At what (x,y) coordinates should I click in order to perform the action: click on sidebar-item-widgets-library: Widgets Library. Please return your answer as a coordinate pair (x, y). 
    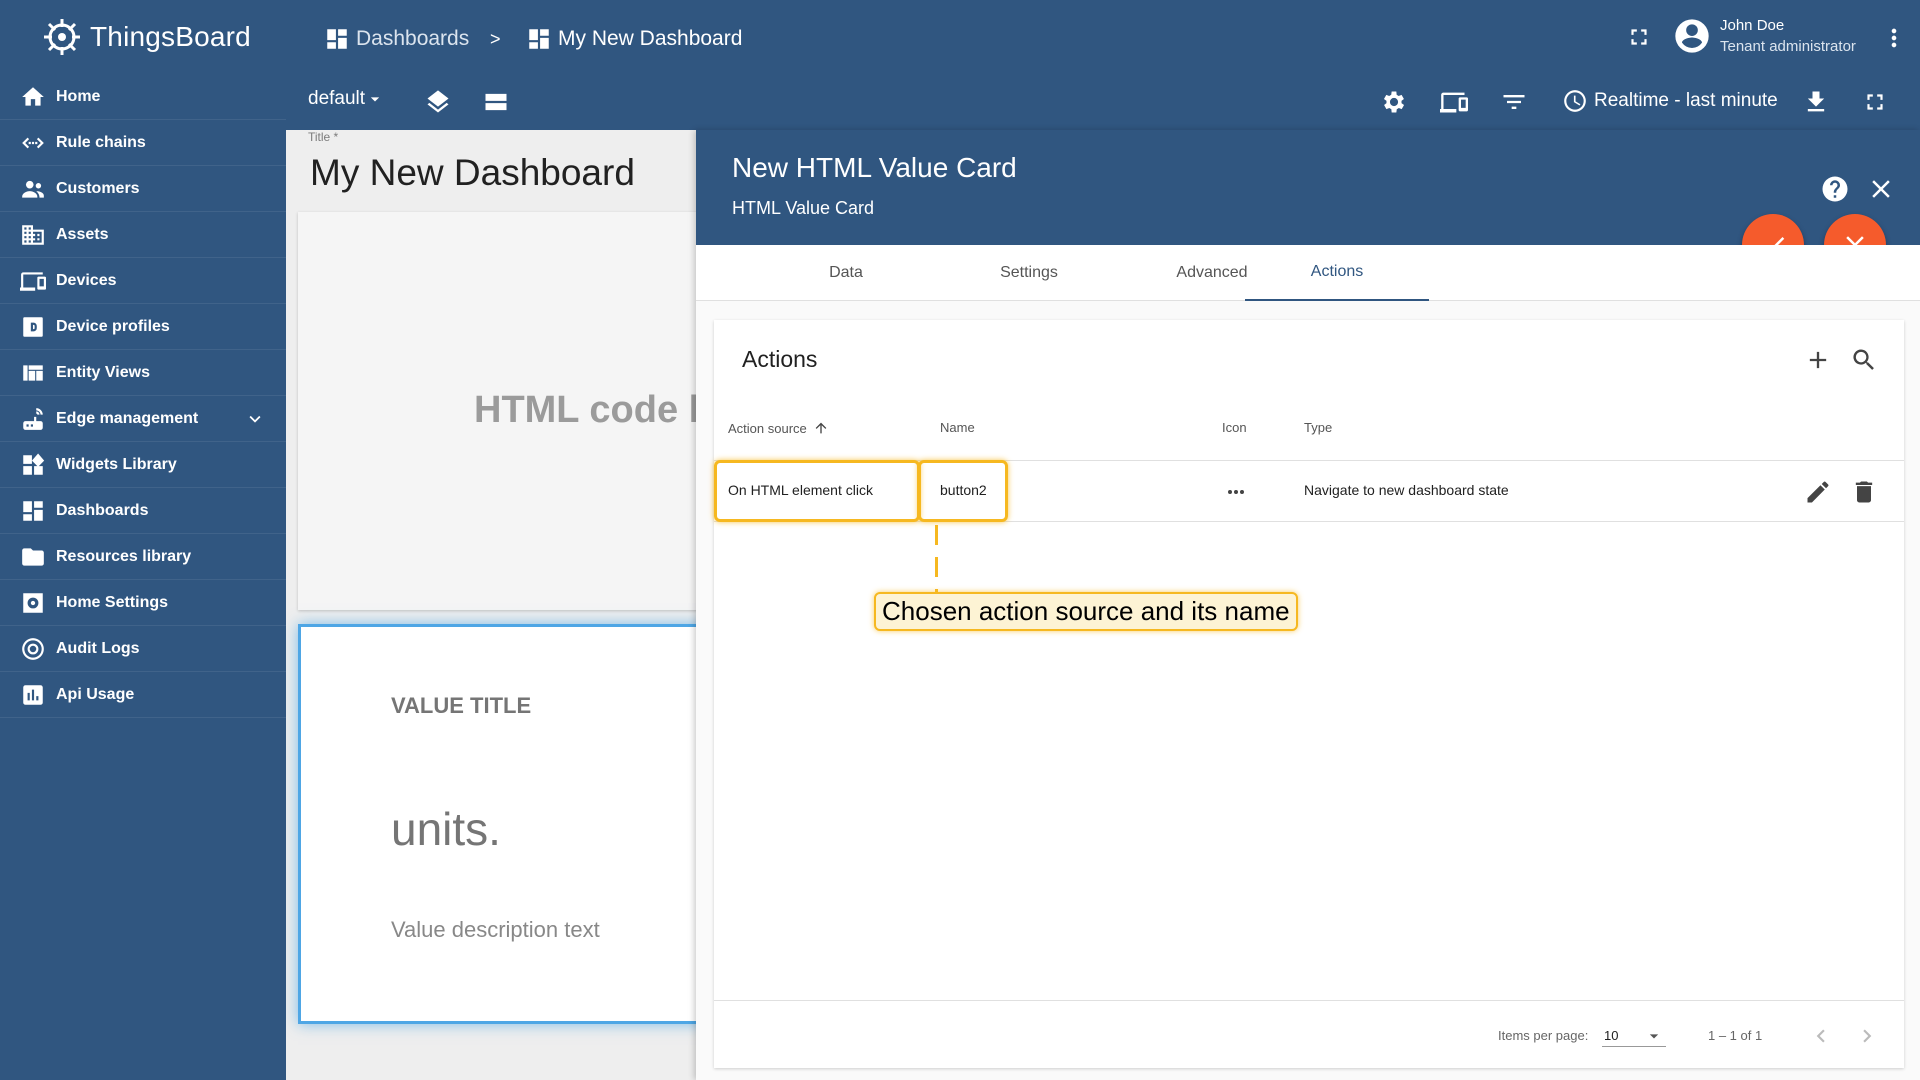
    Looking at the image, I should click on (143, 465).